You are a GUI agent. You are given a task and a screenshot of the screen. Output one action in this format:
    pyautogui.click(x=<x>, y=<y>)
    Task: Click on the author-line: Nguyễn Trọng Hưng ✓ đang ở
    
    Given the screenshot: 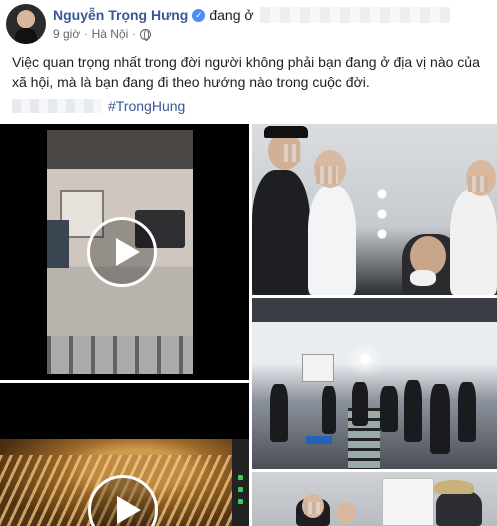 What is the action you would take?
    pyautogui.click(x=251, y=15)
    